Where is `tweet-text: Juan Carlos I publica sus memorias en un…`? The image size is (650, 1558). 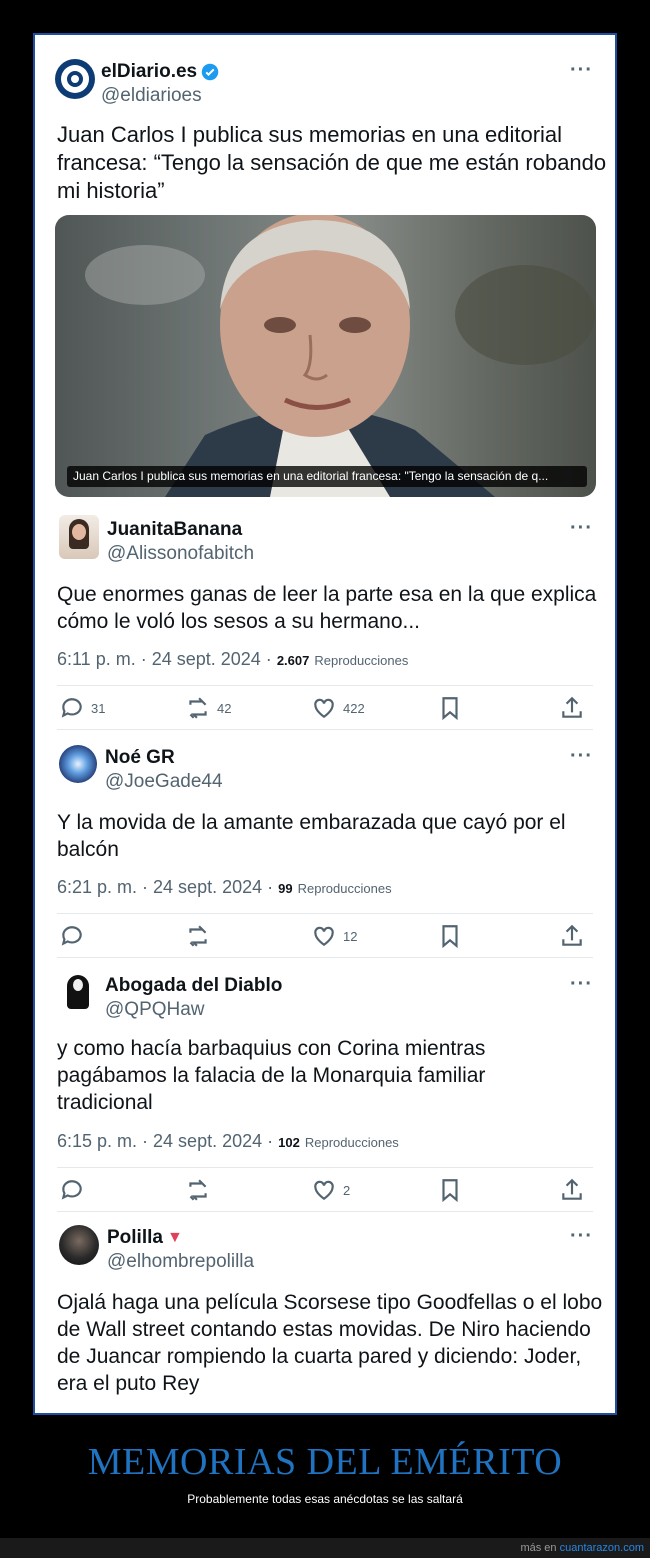
tweet-text: Juan Carlos I publica sus memorias en un… is located at coordinates (332, 162).